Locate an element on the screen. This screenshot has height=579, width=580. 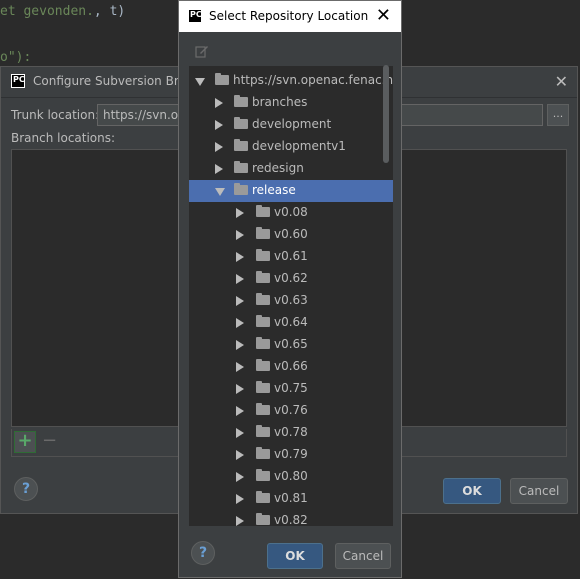
tree-item-v0-78: v0.78 is located at coordinates (291, 433).